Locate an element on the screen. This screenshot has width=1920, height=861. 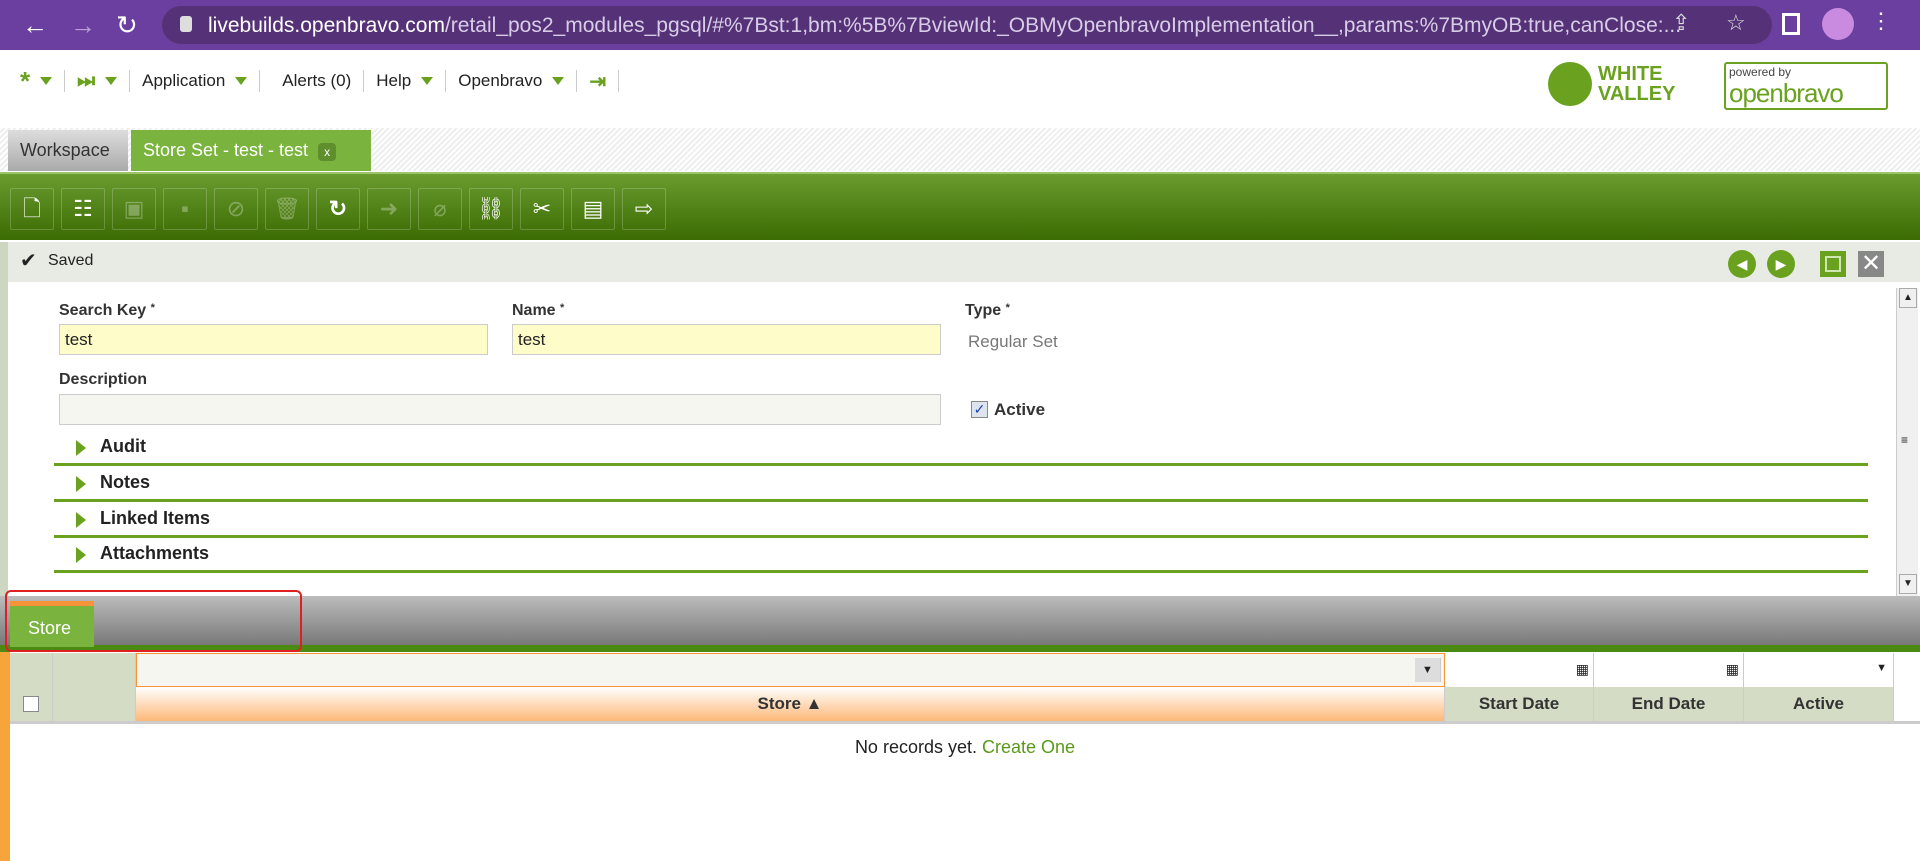
store-filter-input is located at coordinates (790, 670).